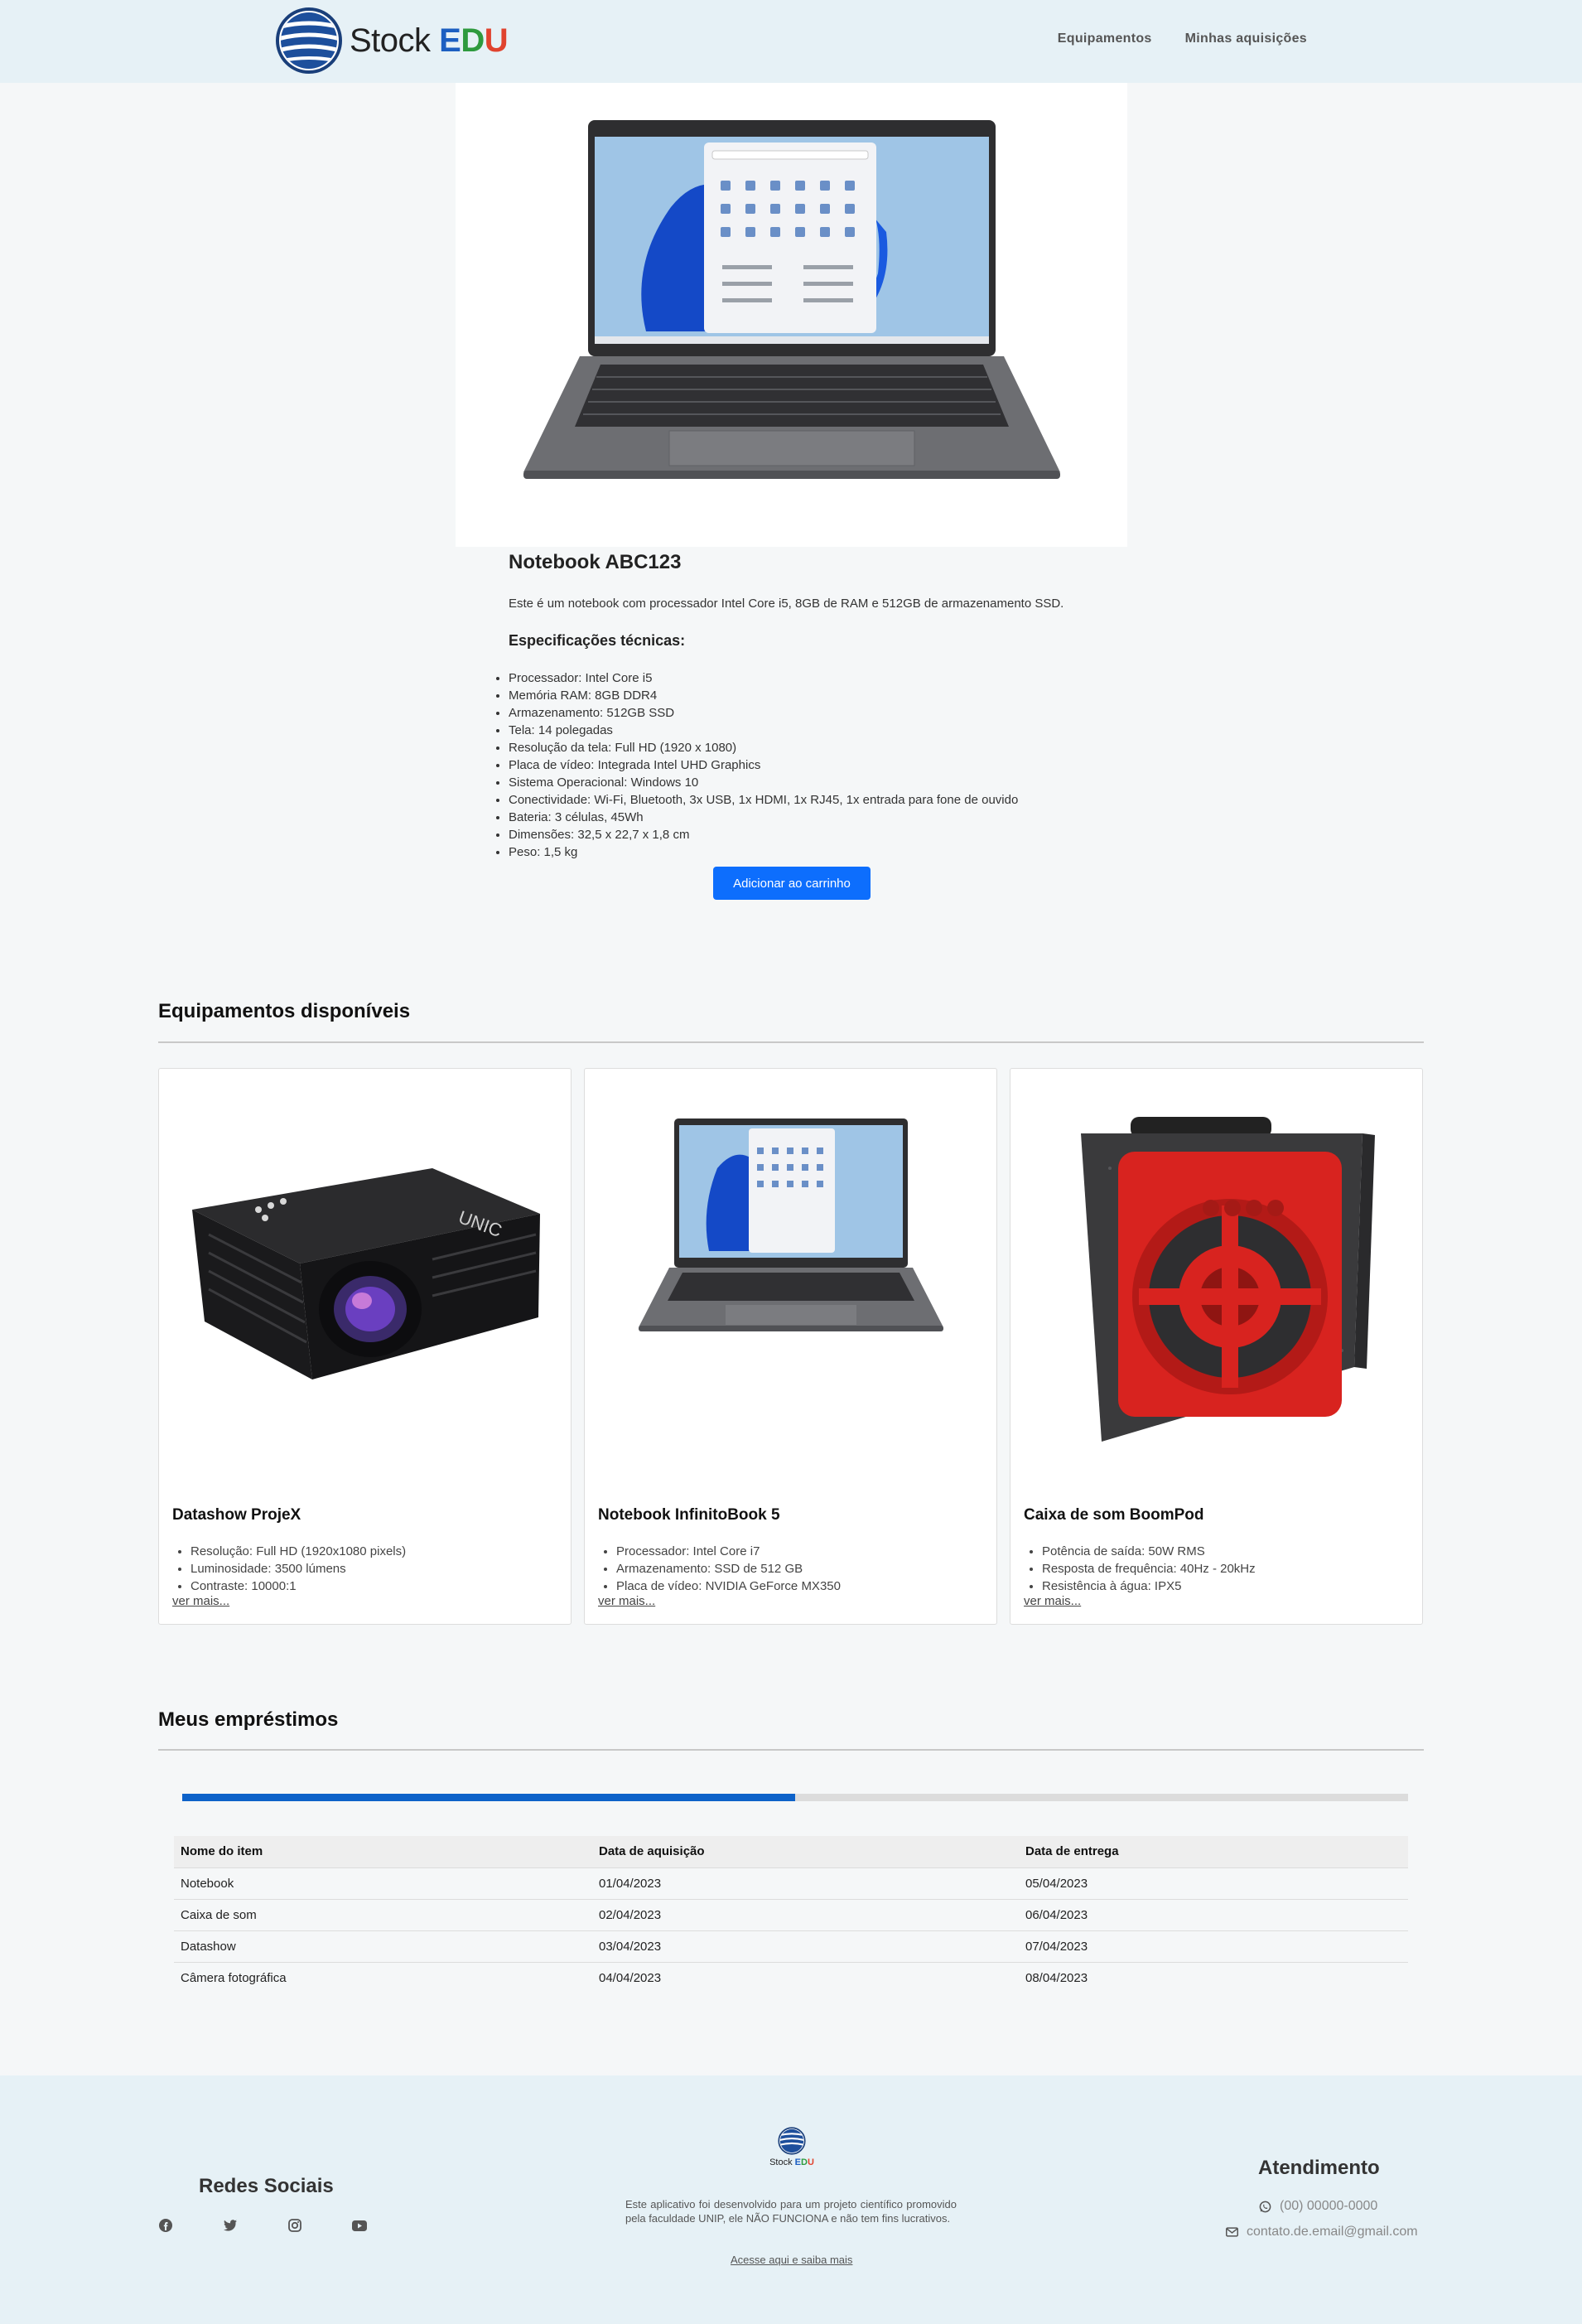  What do you see at coordinates (791, 2162) in the screenshot?
I see `footer-brand-name: Stock EDU` at bounding box center [791, 2162].